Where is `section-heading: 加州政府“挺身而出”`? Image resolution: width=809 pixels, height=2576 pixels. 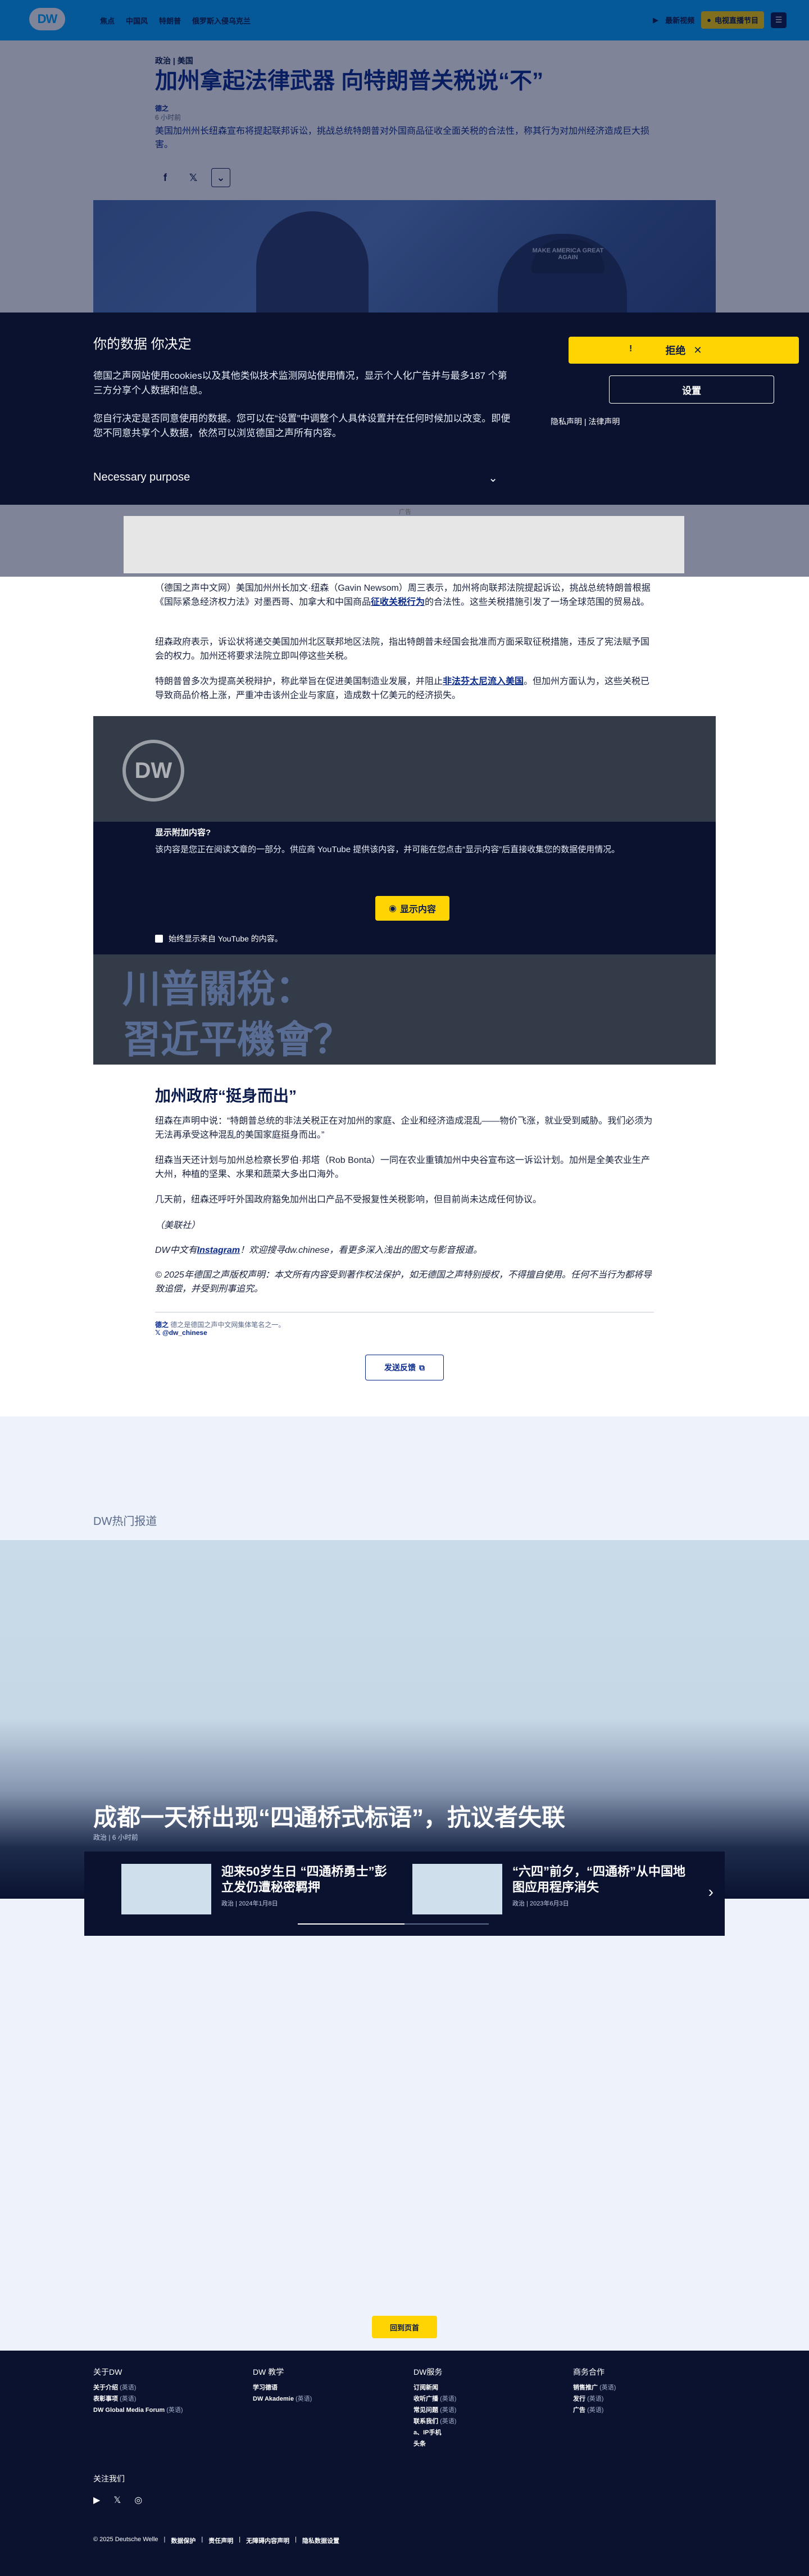
section-heading: 加州政府“挺身而出” is located at coordinates (226, 1095).